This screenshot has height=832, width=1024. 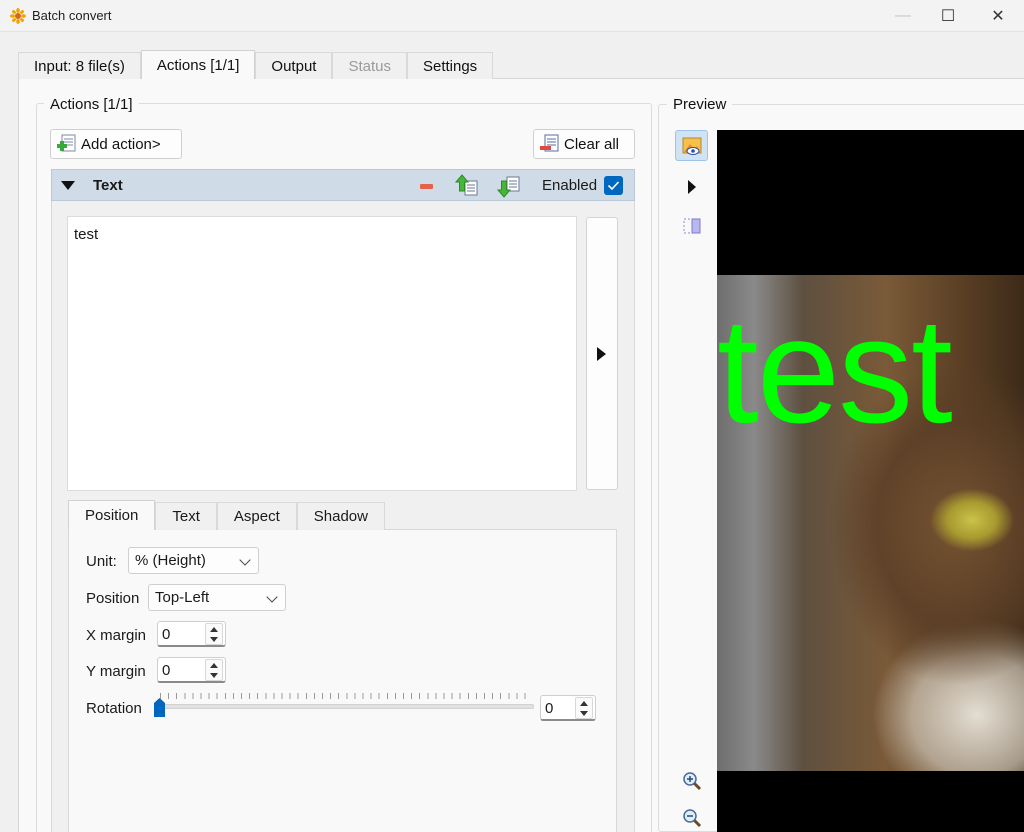 I want to click on rotation-slider-handle, so click(x=159, y=707).